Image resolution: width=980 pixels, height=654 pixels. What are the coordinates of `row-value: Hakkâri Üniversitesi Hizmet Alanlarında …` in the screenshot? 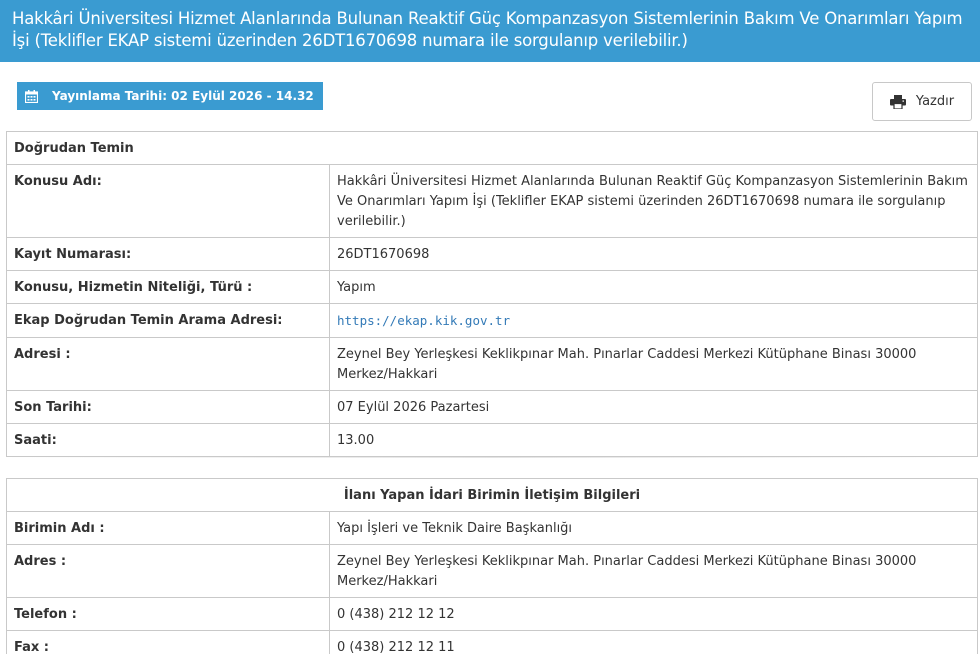 It's located at (653, 201).